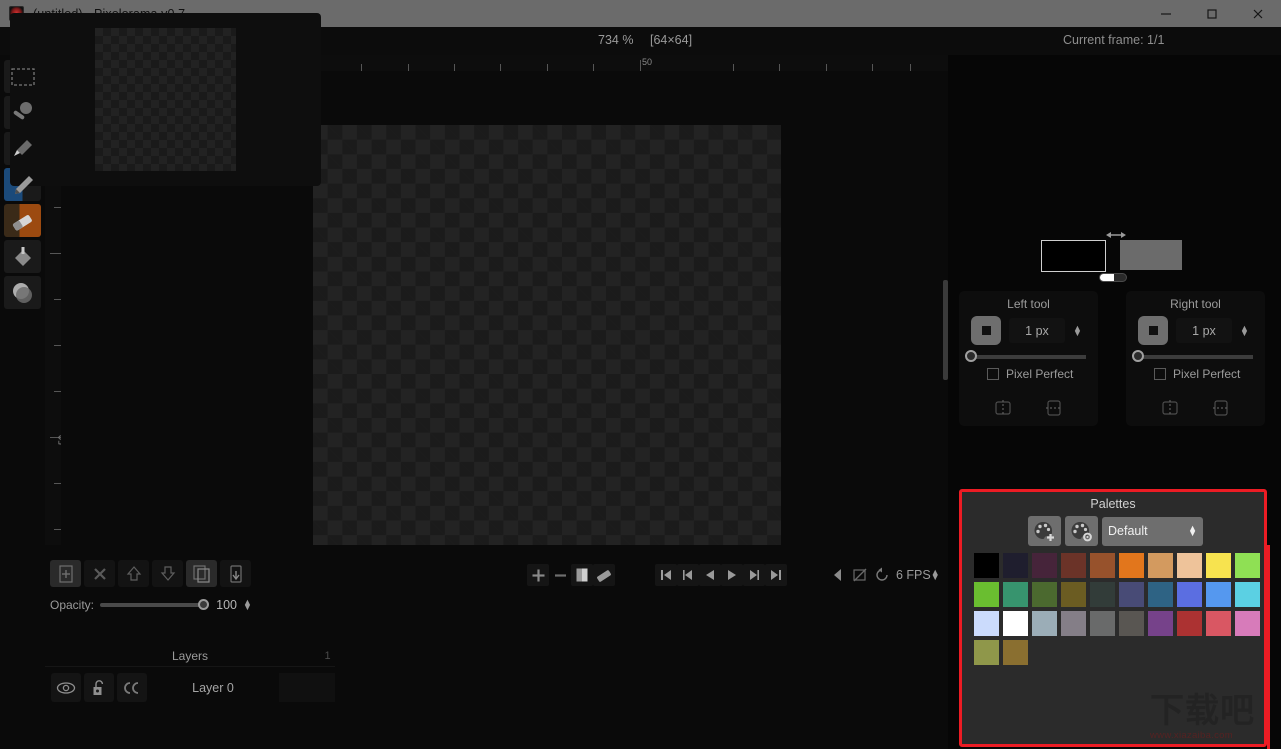 This screenshot has height=749, width=1281. I want to click on add-layer-button, so click(65, 573).